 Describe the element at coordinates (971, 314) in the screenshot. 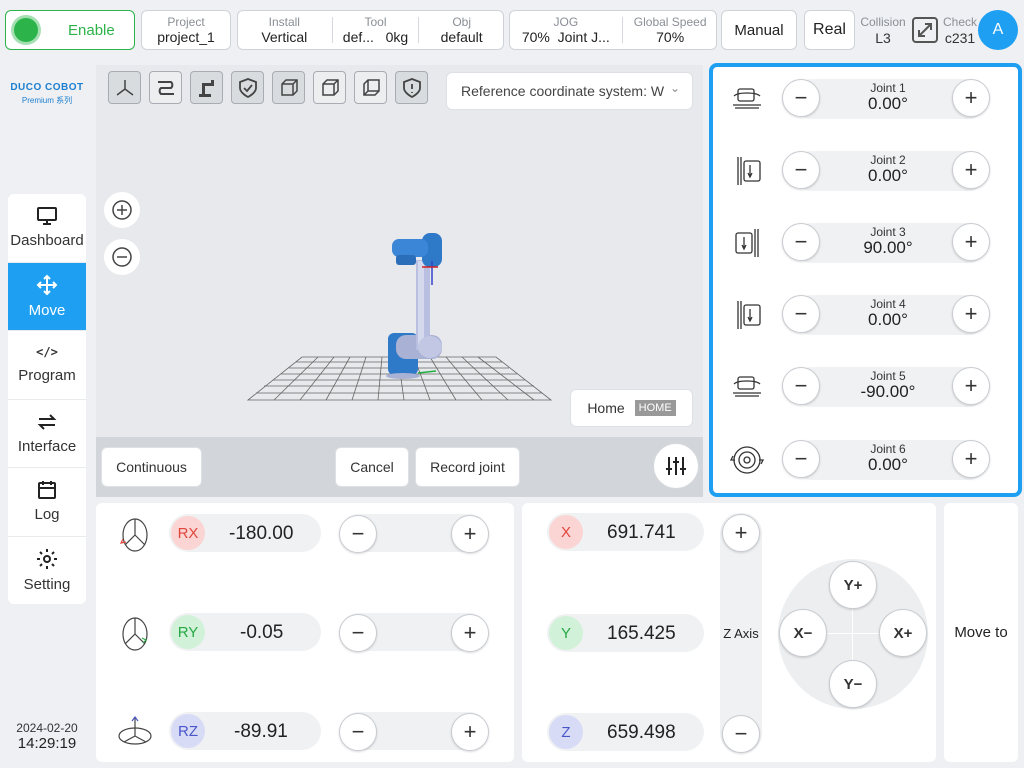

I see `joint-4-increment-button: +` at that location.